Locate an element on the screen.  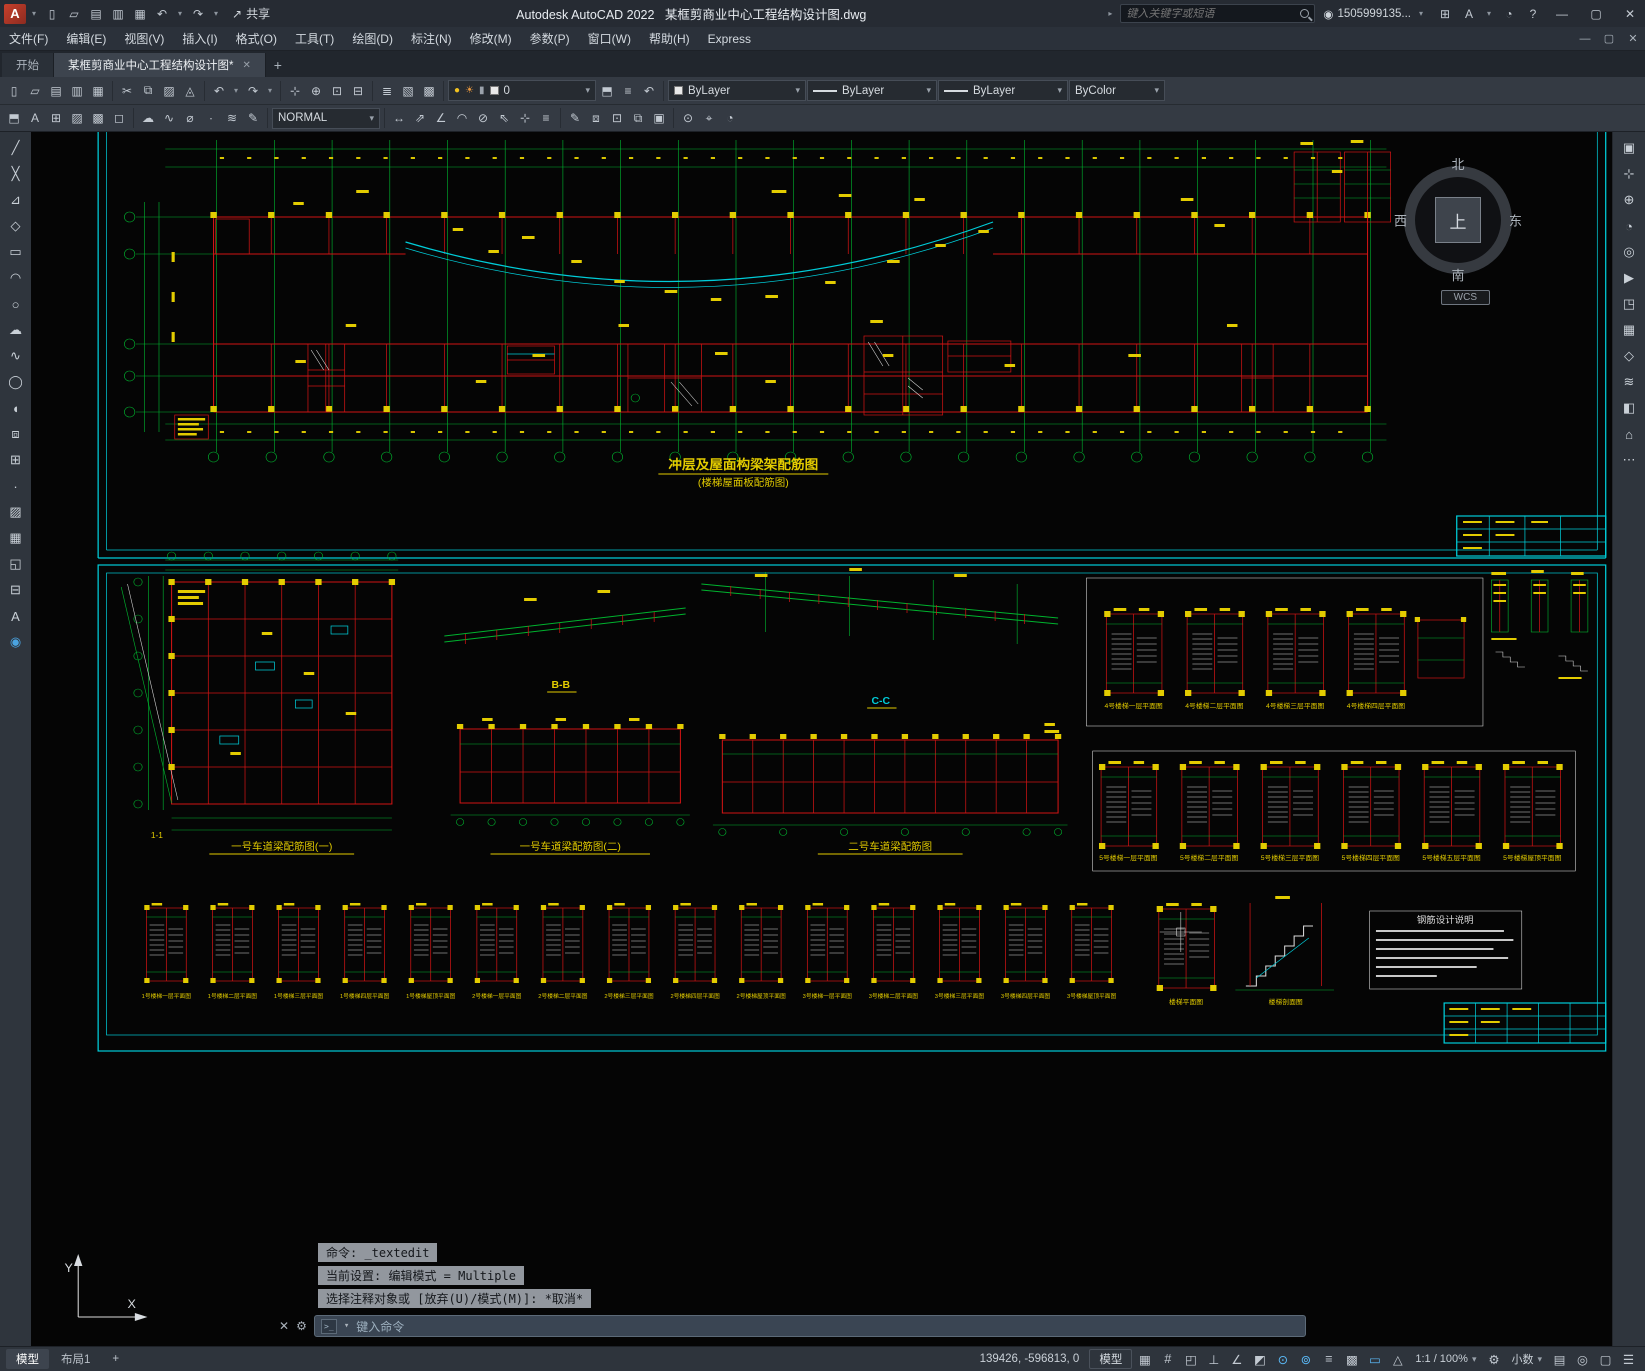
tool-create-block-icon: ⊞ is located at coordinates (16, 460).